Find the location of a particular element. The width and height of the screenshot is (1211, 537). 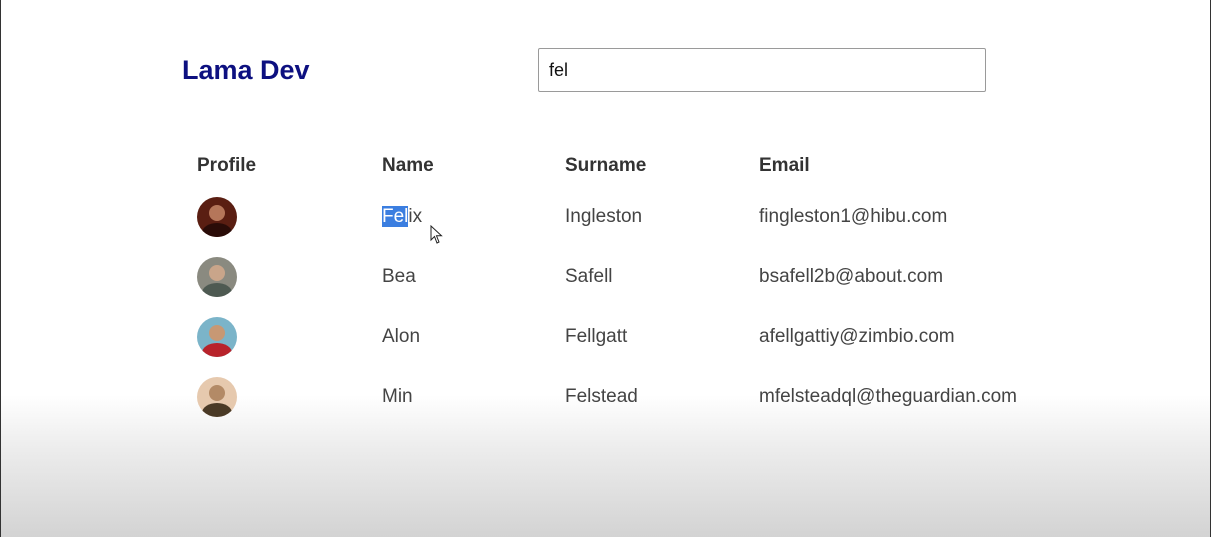

mouse-cursor-icon is located at coordinates (436, 234).